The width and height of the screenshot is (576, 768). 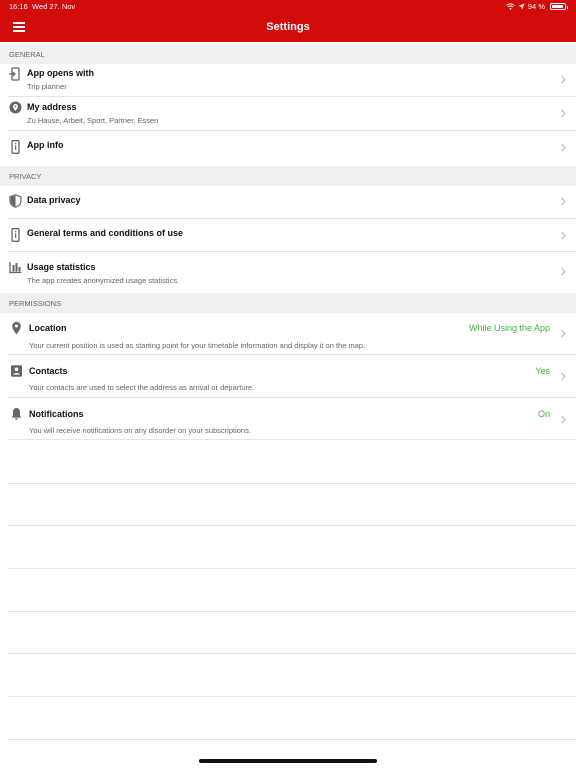 I want to click on contacts-label: Contacts, so click(x=48, y=371).